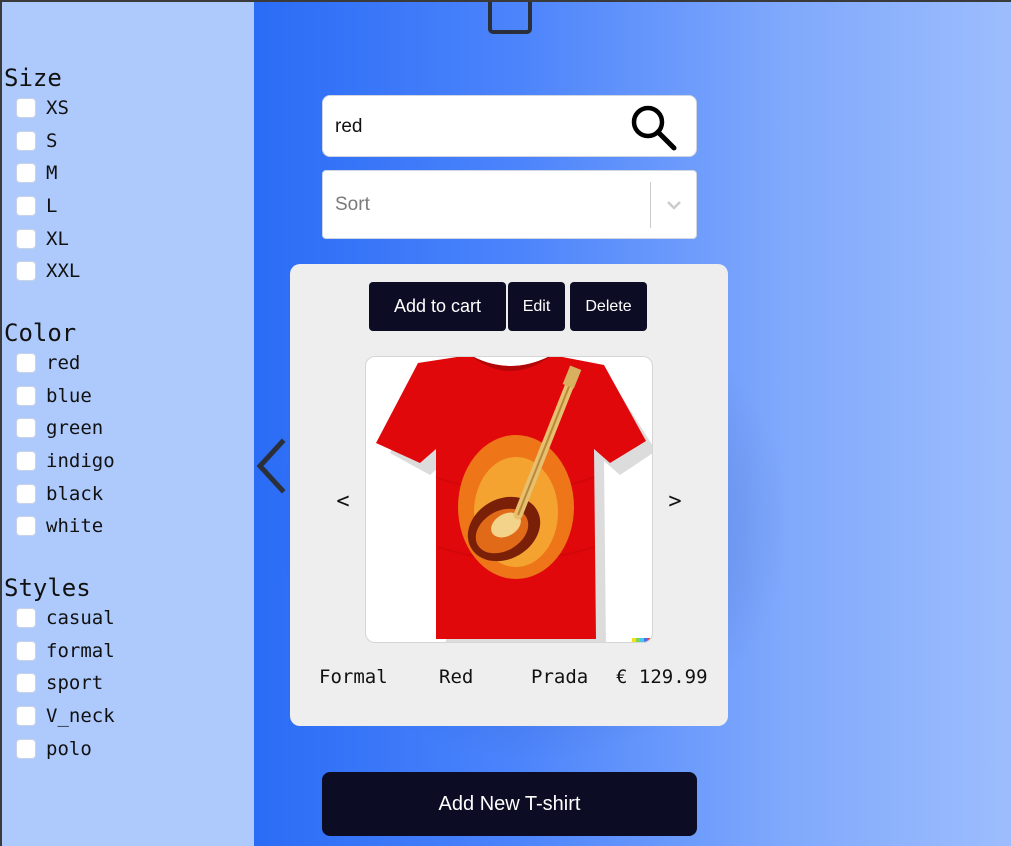  What do you see at coordinates (510, 18) in the screenshot?
I see `square-icon` at bounding box center [510, 18].